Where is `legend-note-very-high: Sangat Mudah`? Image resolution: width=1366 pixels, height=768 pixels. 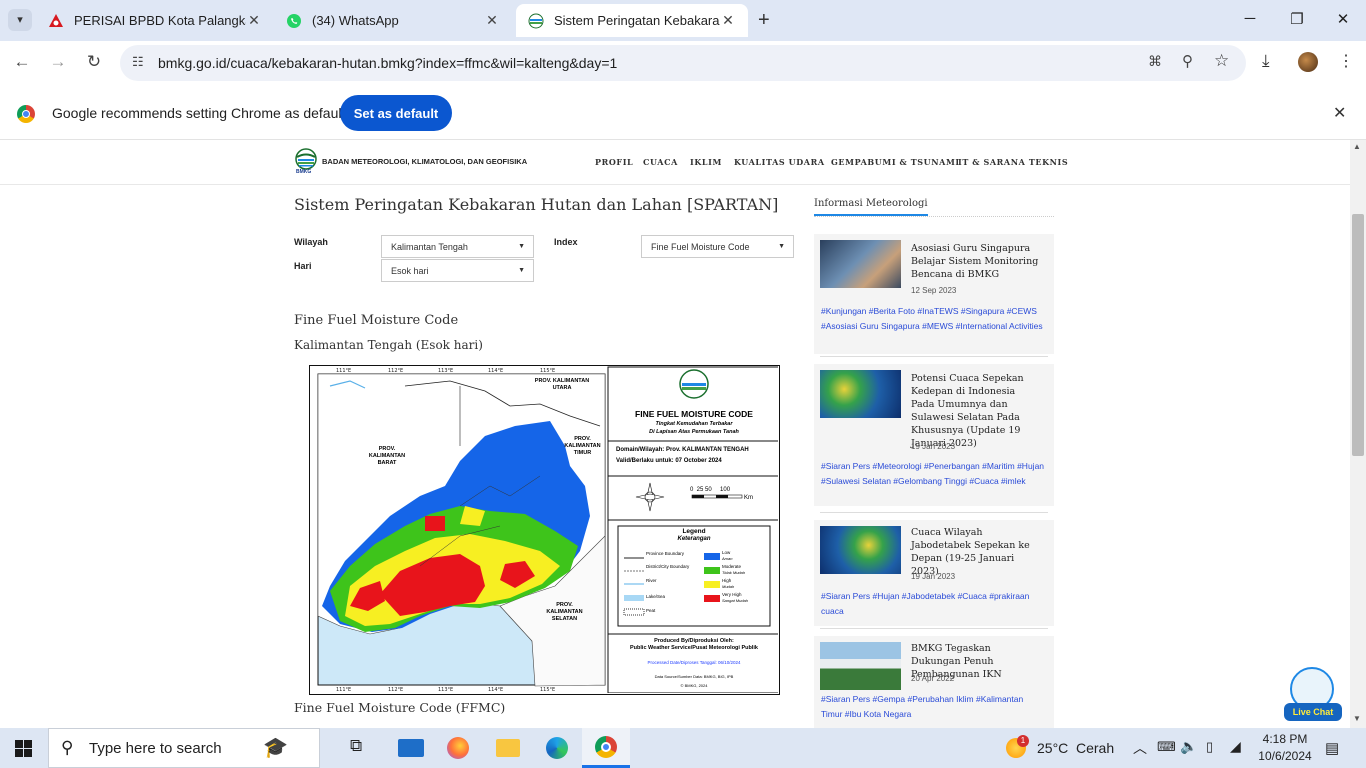
legend-note-very-high: Sangat Mudah is located at coordinates (735, 600).